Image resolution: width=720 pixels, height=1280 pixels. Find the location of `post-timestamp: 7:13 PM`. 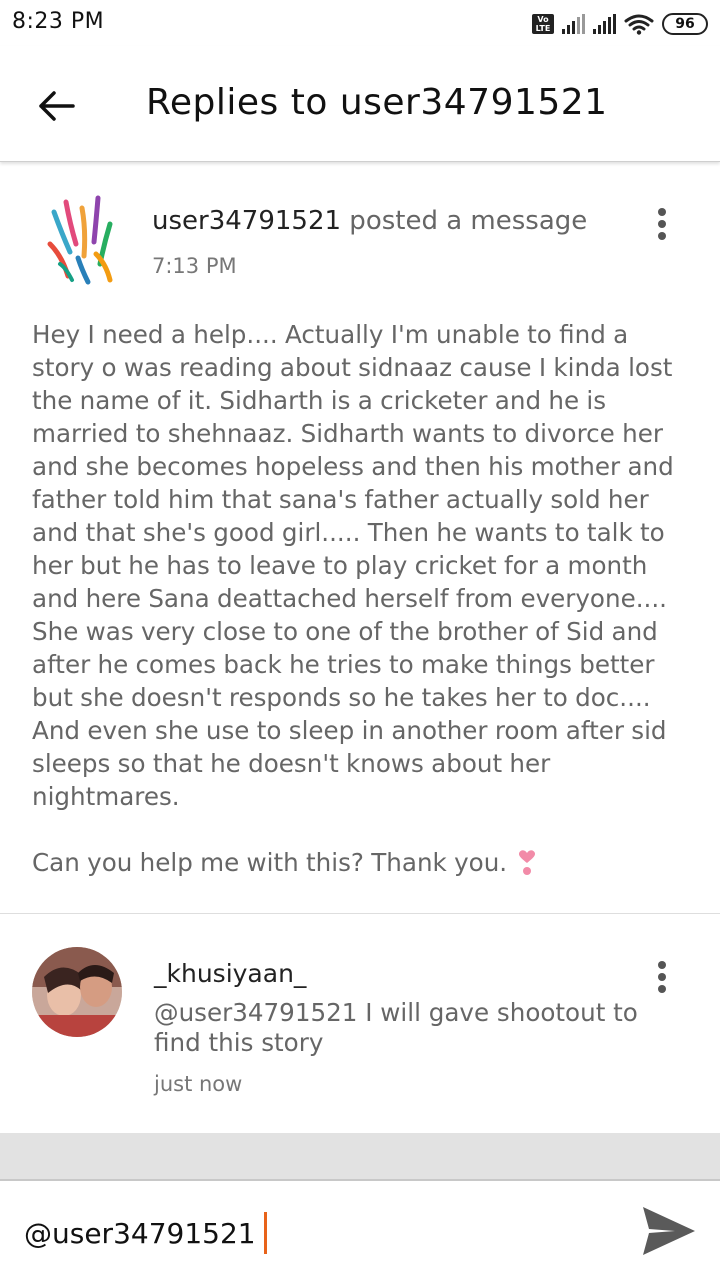

post-timestamp: 7:13 PM is located at coordinates (194, 266).